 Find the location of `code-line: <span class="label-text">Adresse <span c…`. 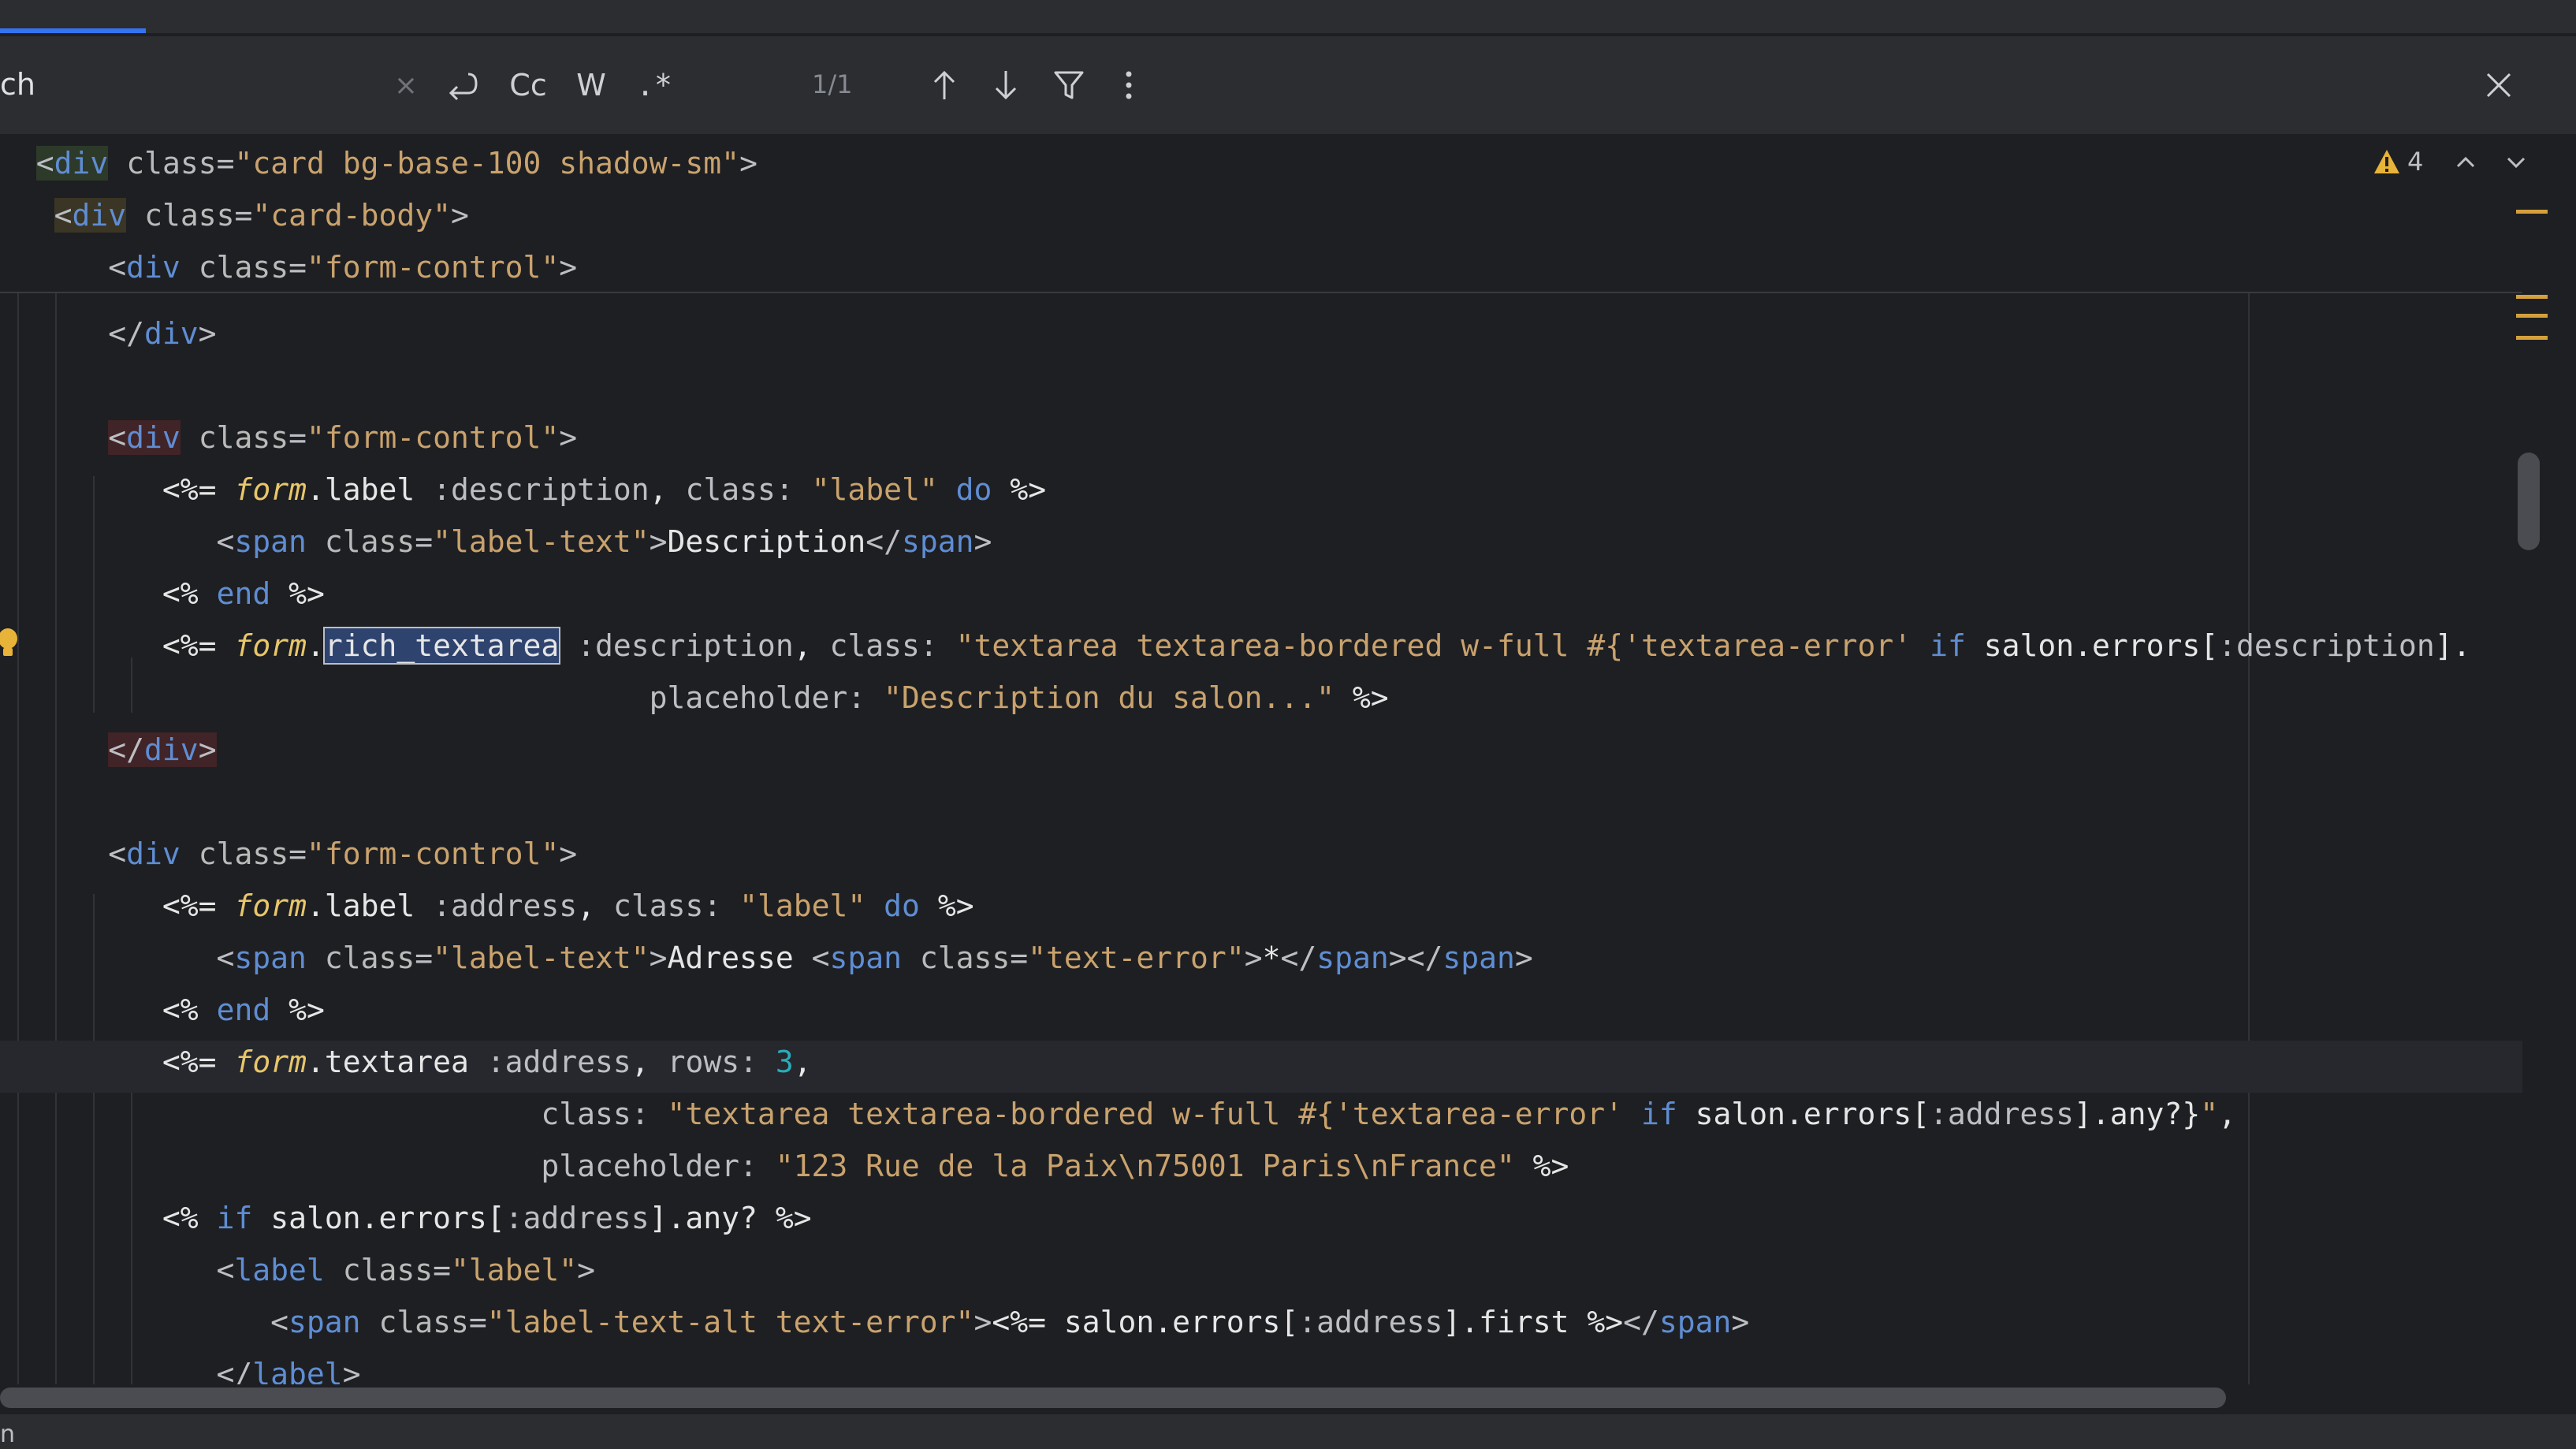

code-line: <span class="label-text">Adresse <span c… is located at coordinates (766, 958).